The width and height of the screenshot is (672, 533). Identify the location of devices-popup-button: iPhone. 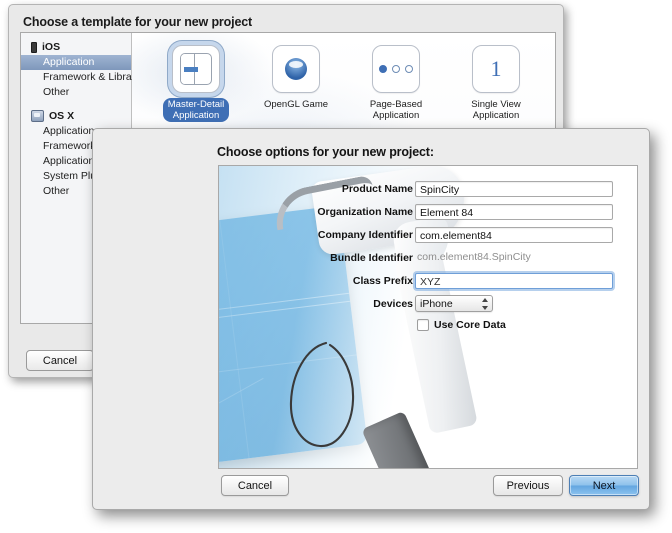
(454, 303).